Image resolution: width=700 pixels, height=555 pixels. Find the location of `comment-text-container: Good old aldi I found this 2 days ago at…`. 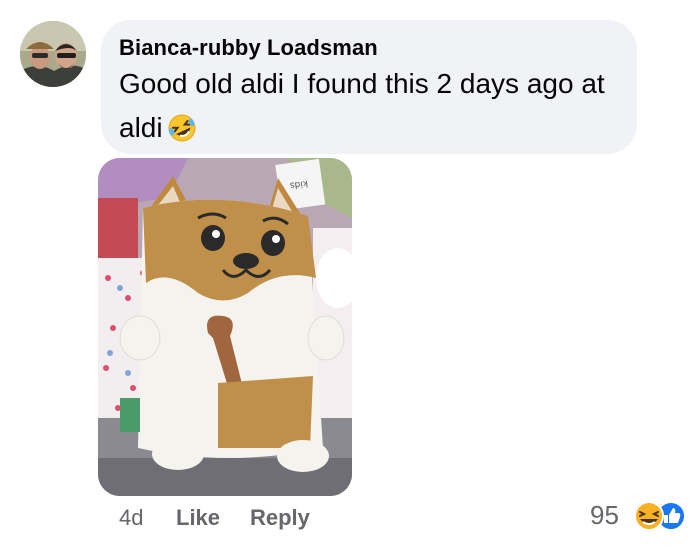

comment-text-container: Good old aldi I found this 2 days ago at… is located at coordinates (373, 109).